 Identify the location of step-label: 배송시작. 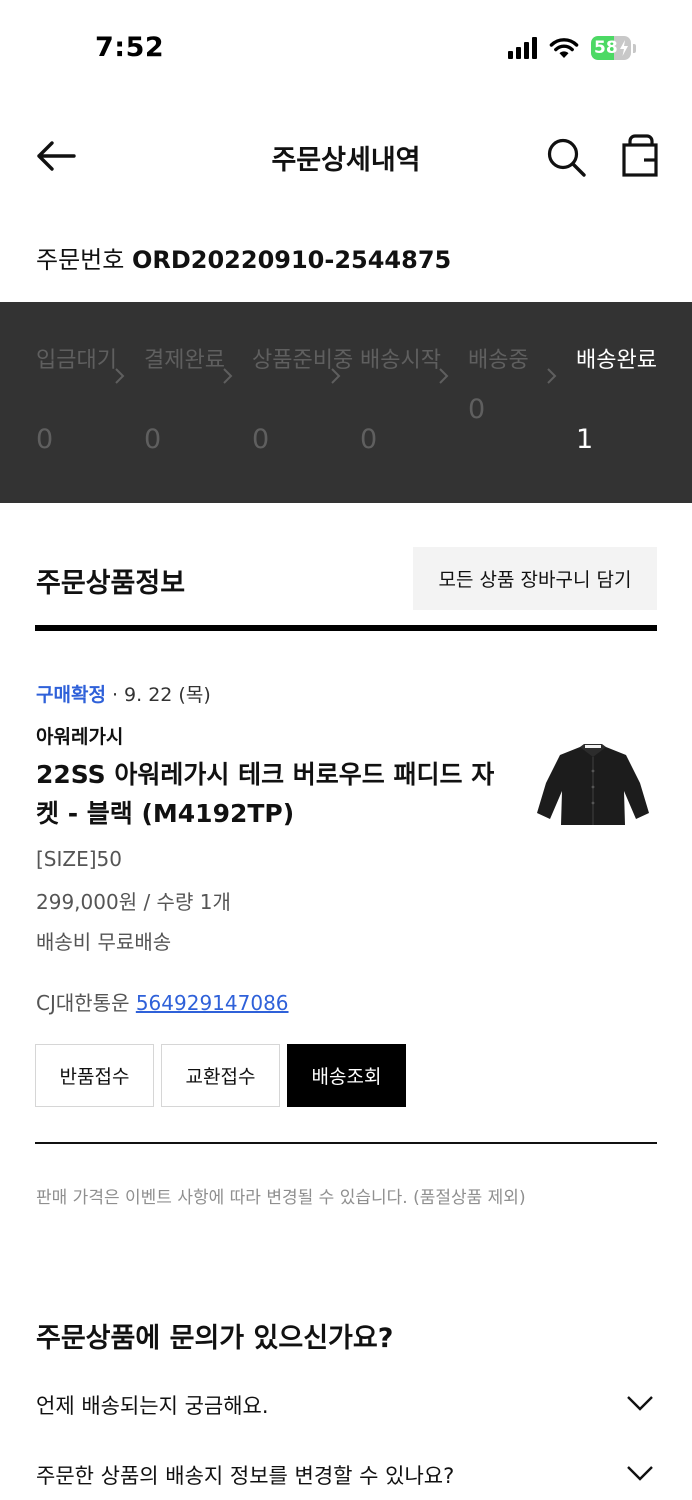
(400, 360).